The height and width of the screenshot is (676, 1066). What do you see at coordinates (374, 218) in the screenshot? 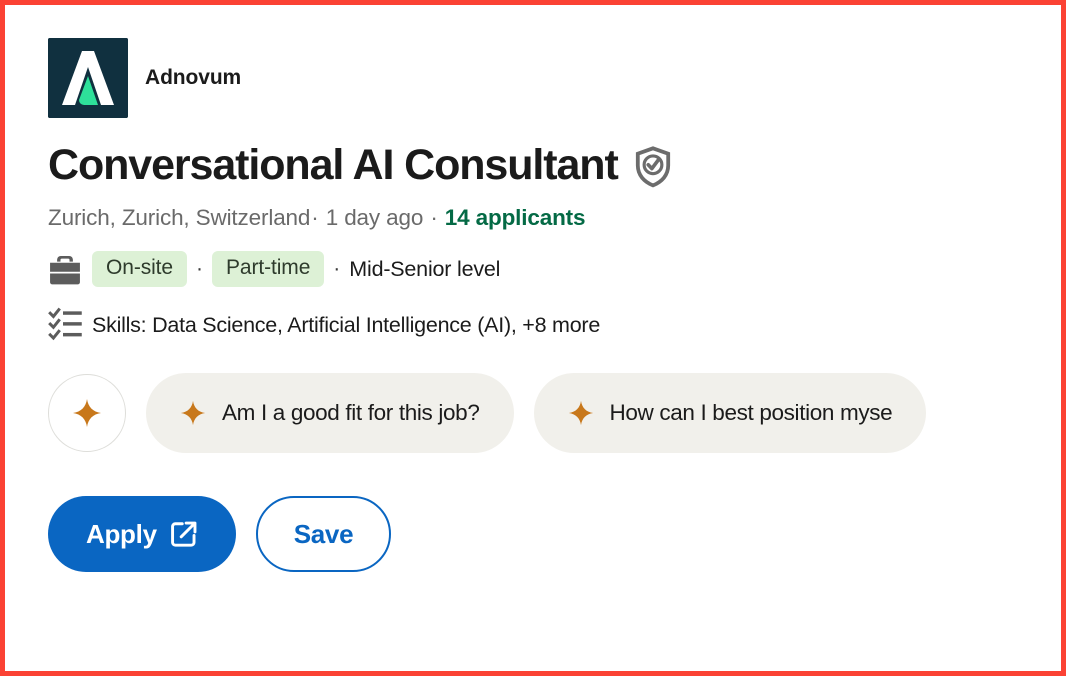
I see `job-posted-time: 1 day ago` at bounding box center [374, 218].